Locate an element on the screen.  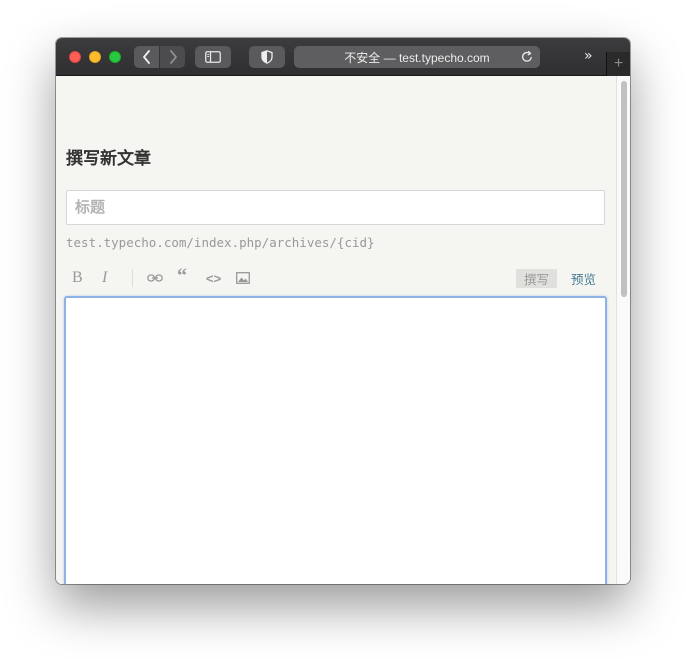
scrollbar-thumb is located at coordinates (624, 189).